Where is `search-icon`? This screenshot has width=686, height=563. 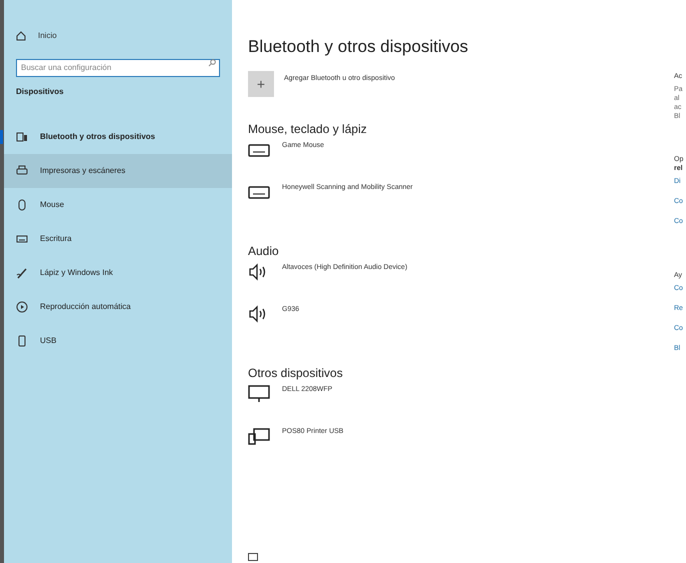 search-icon is located at coordinates (212, 63).